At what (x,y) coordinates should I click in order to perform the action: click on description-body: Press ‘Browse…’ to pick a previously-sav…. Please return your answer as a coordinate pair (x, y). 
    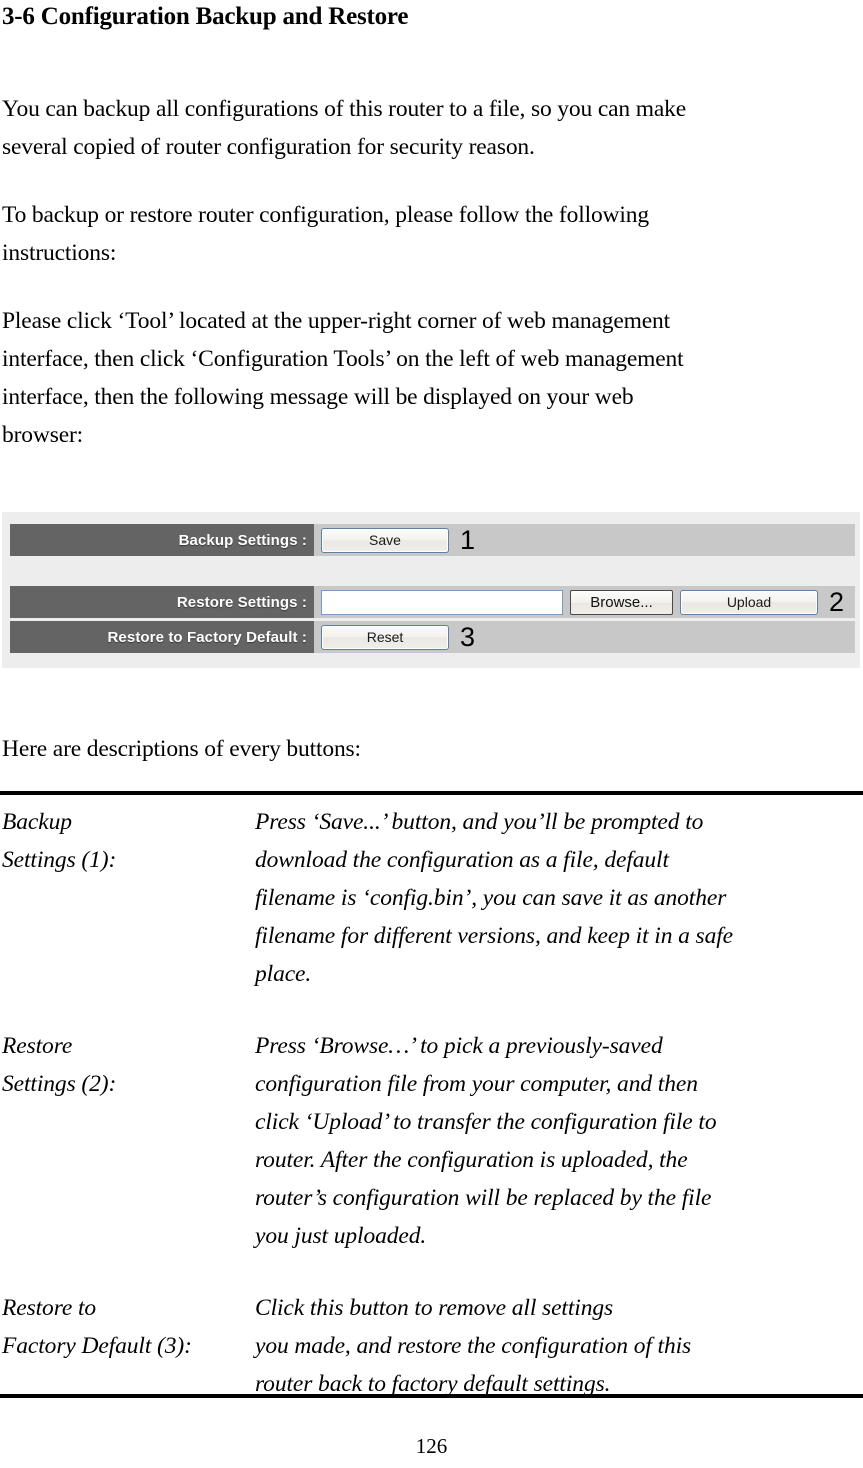
    Looking at the image, I should click on (559, 1141).